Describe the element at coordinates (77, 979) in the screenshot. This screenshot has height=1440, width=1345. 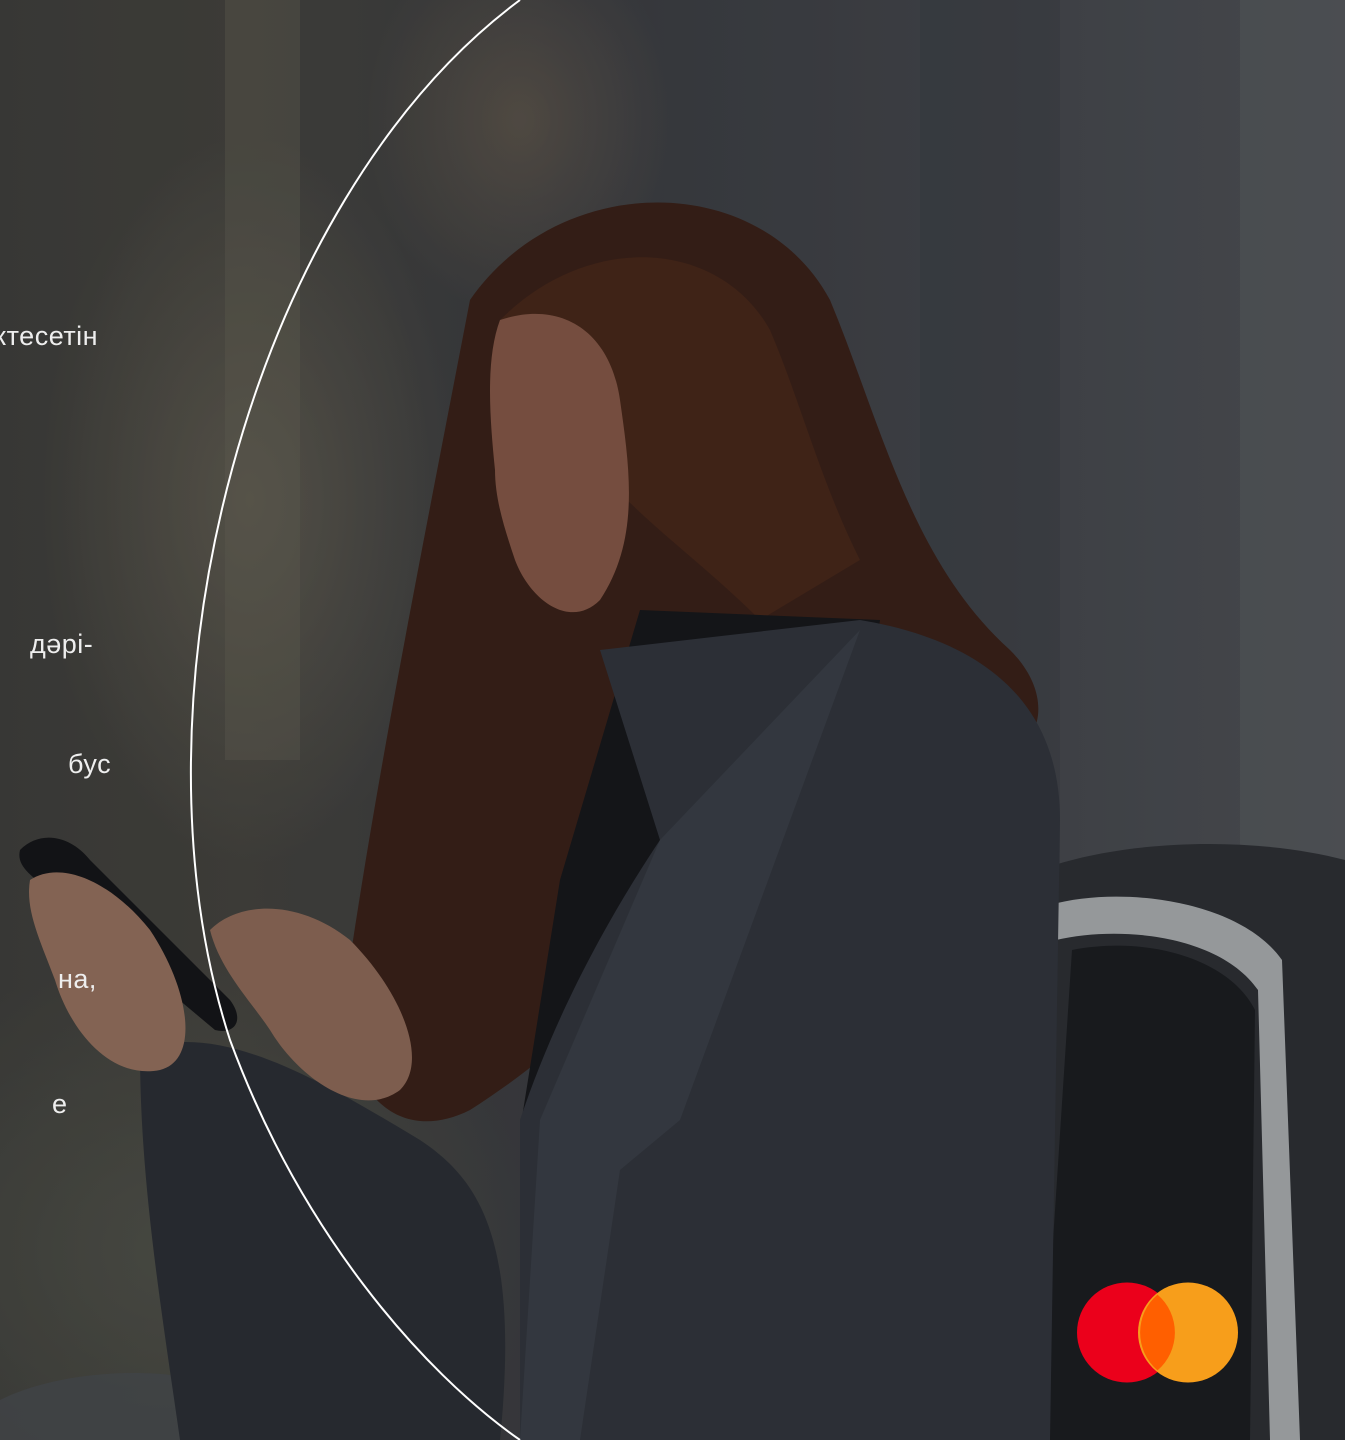
I see `text-fragment-4: на,` at that location.